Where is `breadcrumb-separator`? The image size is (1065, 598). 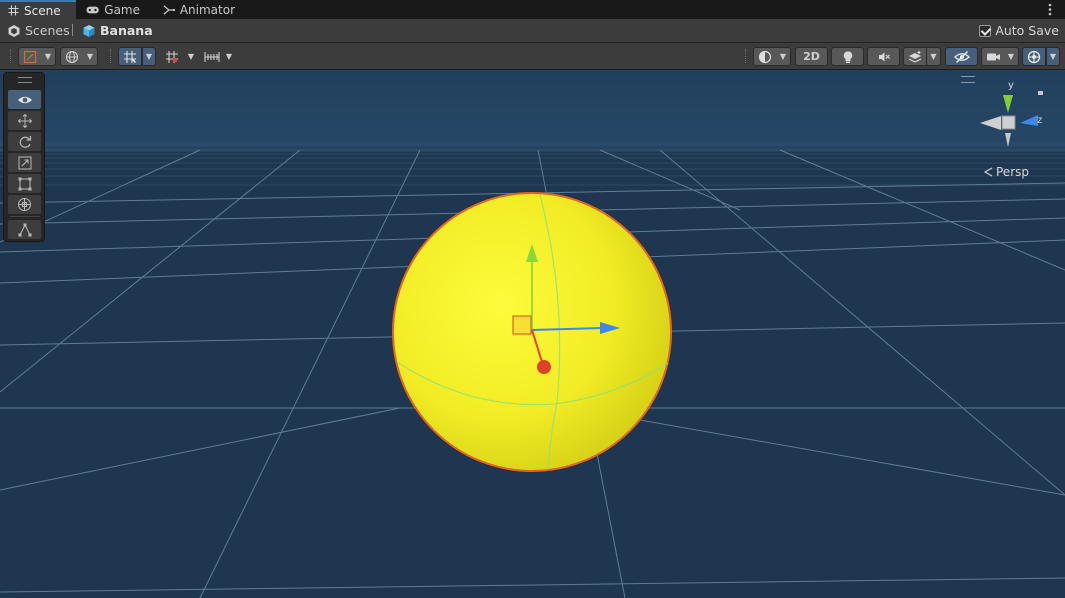 breadcrumb-separator is located at coordinates (72, 30).